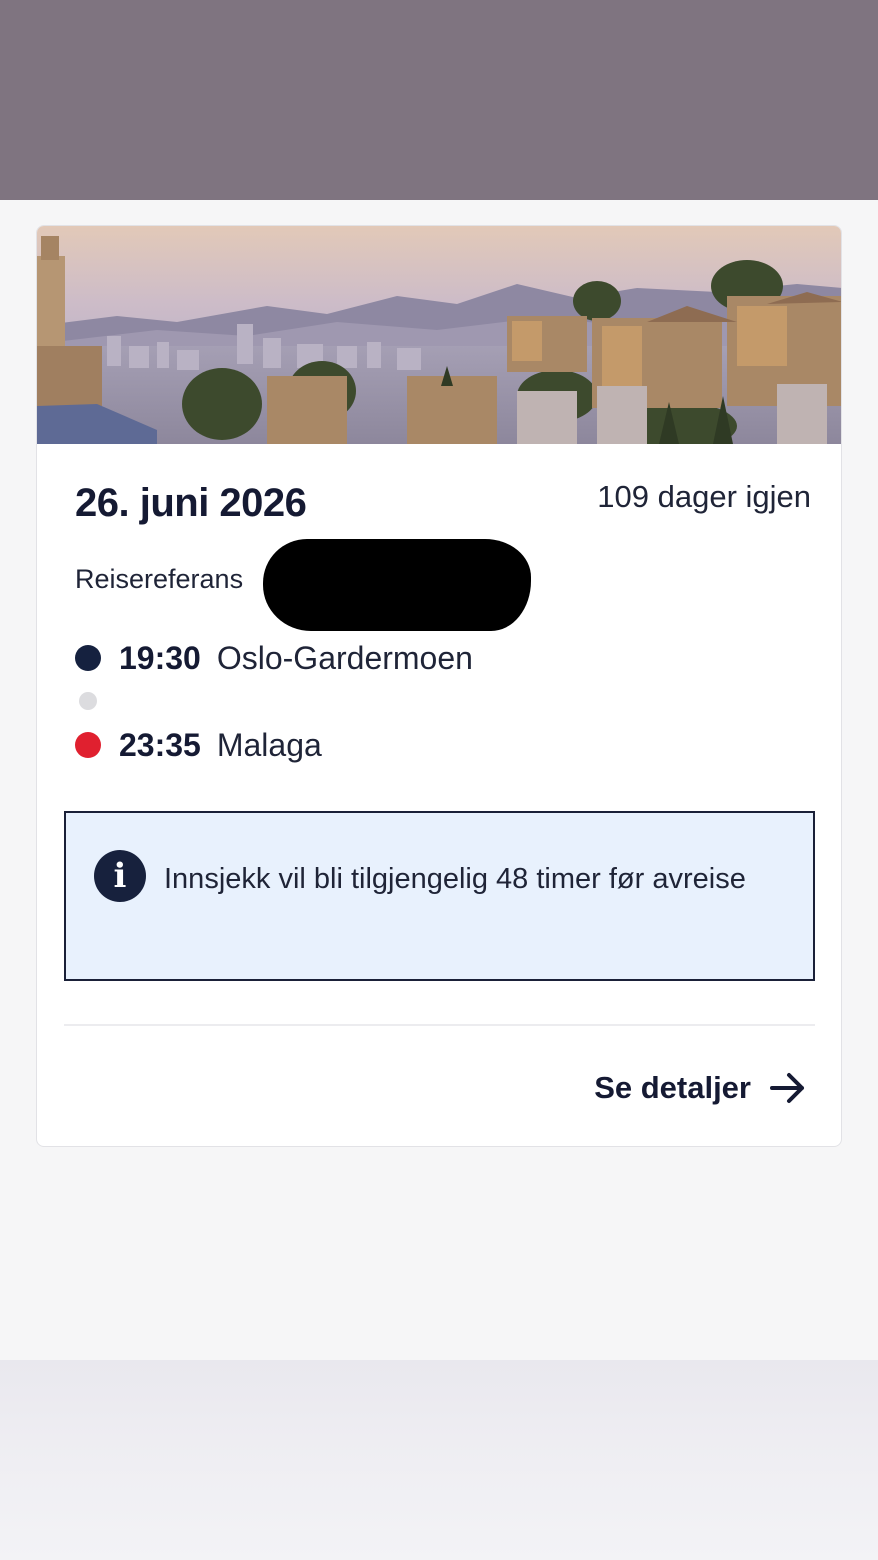 The width and height of the screenshot is (878, 1560). What do you see at coordinates (787, 1088) in the screenshot?
I see `arrow-right-icon` at bounding box center [787, 1088].